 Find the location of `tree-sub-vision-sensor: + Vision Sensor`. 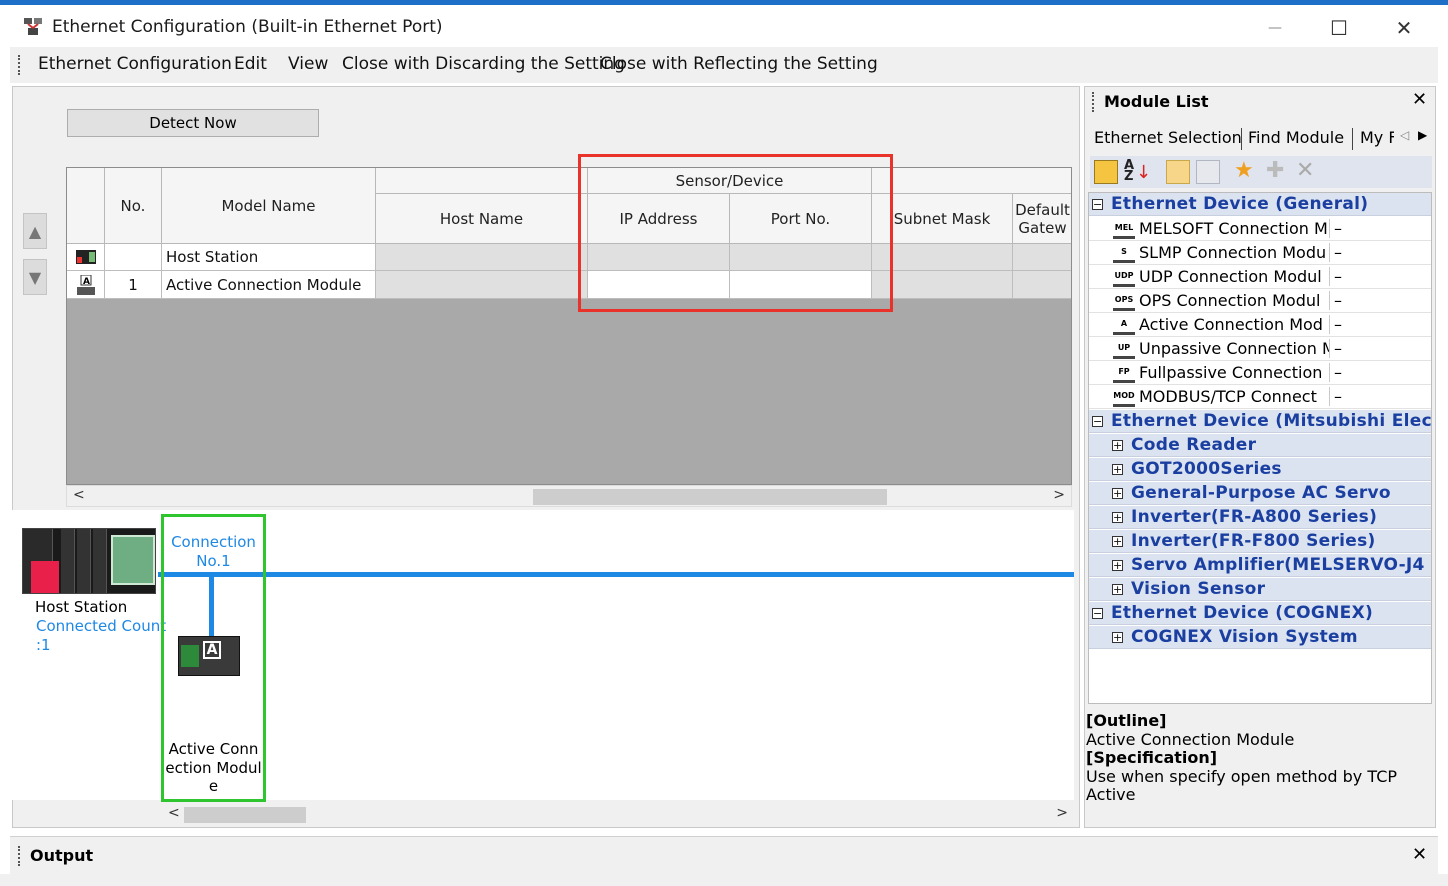

tree-sub-vision-sensor: + Vision Sensor is located at coordinates (1260, 589).